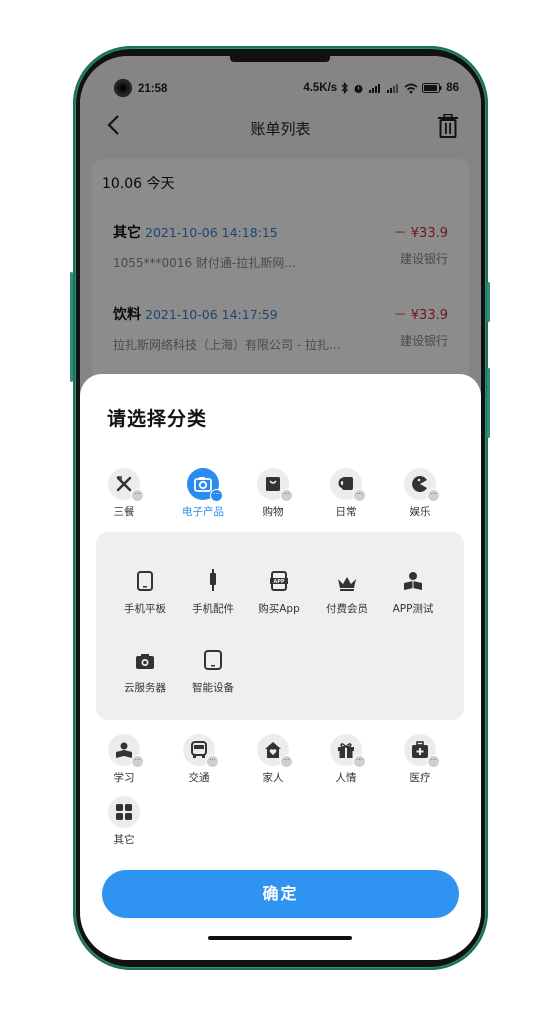 The width and height of the screenshot is (560, 1016). What do you see at coordinates (213, 688) in the screenshot?
I see `subcategory-label: 智能设备` at bounding box center [213, 688].